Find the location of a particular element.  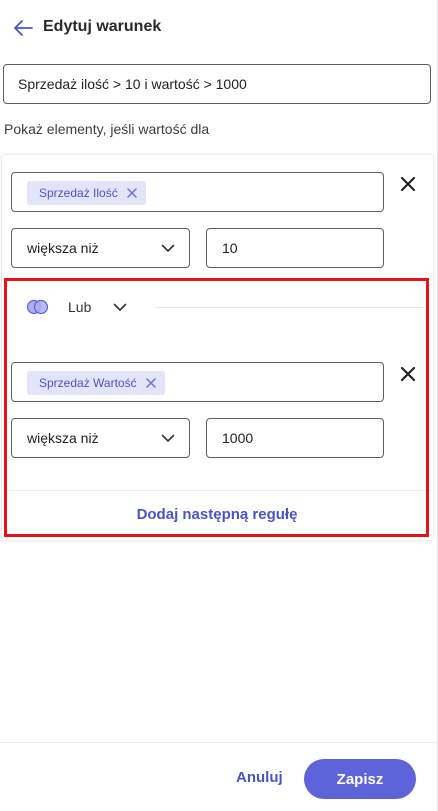

page-title: Edytuj warunek is located at coordinates (102, 26).